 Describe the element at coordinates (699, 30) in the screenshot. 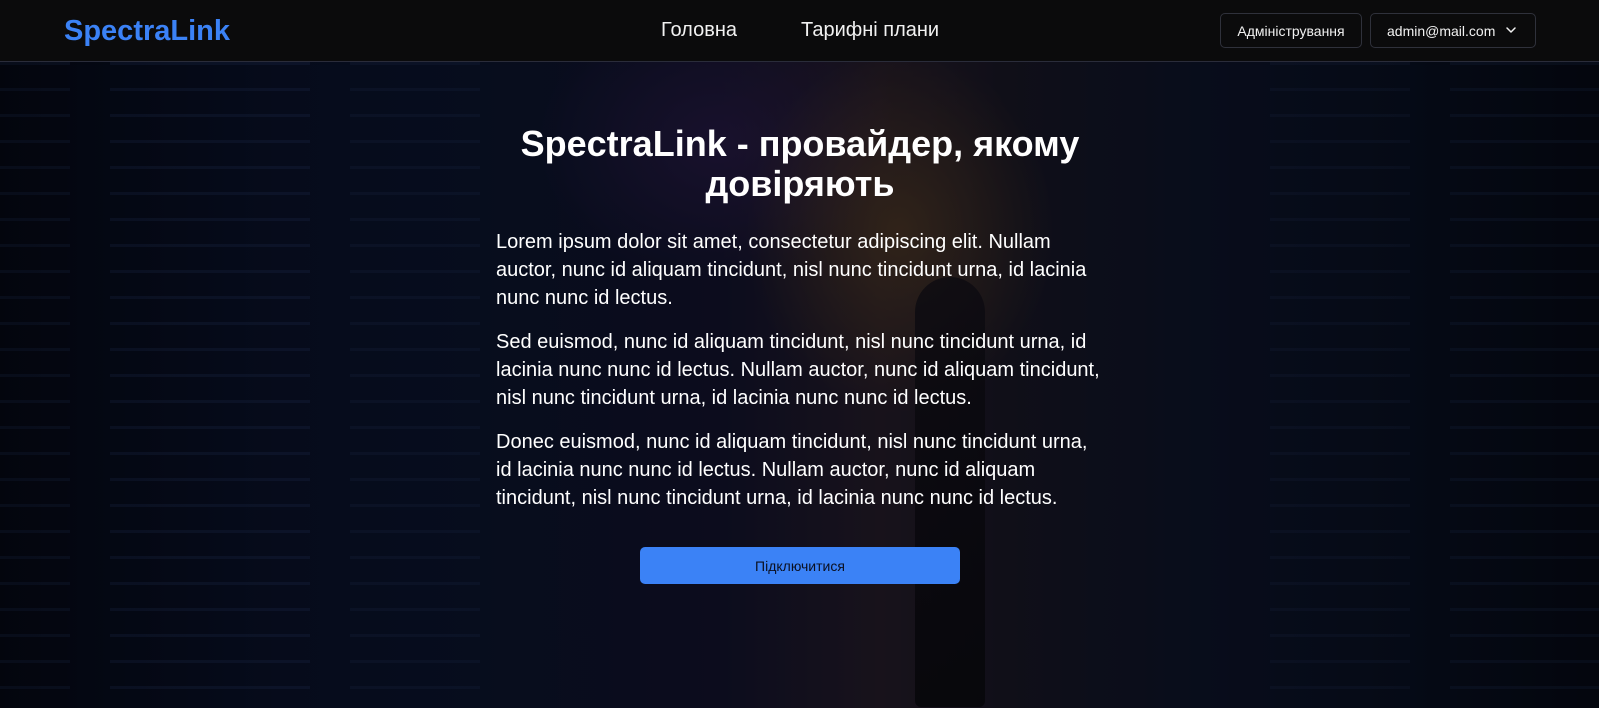

I see `nav-link-home: Головна` at that location.